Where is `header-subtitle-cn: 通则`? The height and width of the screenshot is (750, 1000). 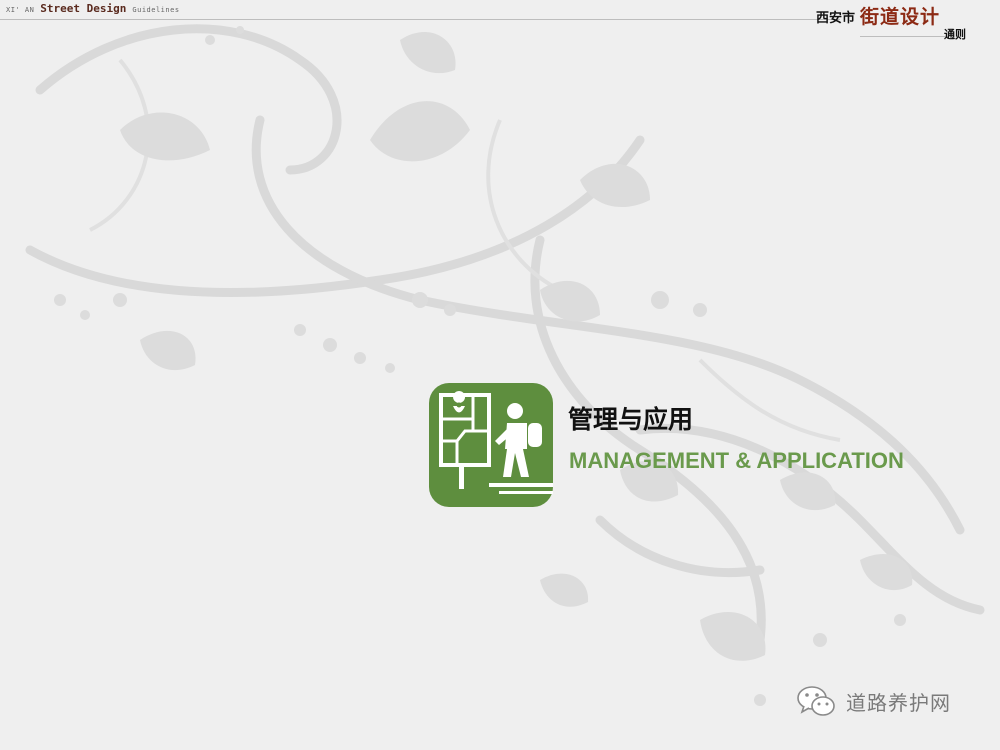
header-subtitle-cn: 通则 is located at coordinates (955, 34).